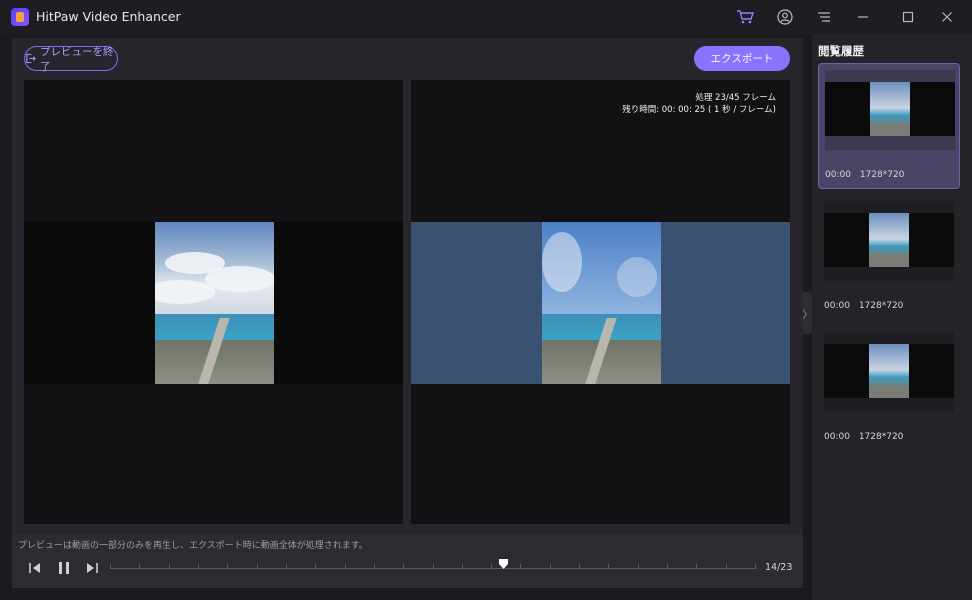 The width and height of the screenshot is (972, 600). Describe the element at coordinates (35, 567) in the screenshot. I see `previous-frame-button` at that location.